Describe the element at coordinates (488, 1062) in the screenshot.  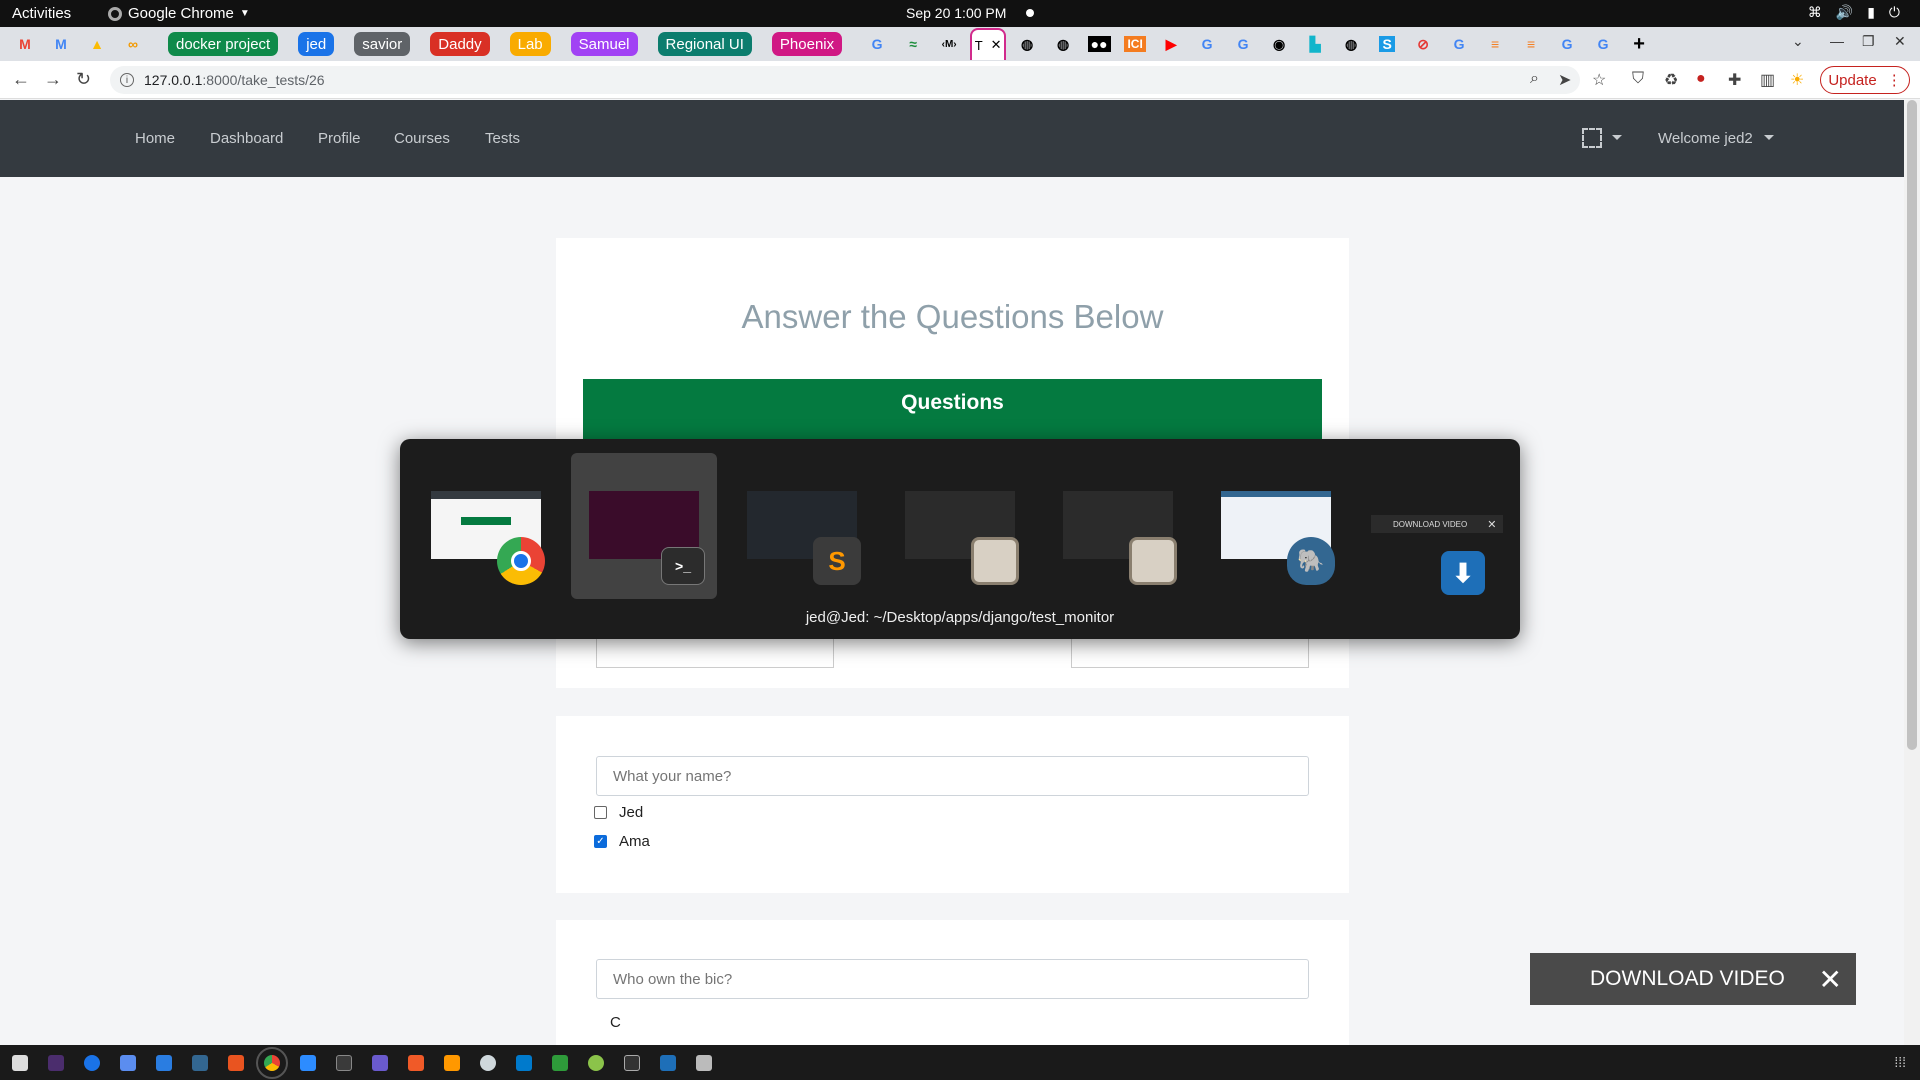
I see `clock-icon` at that location.